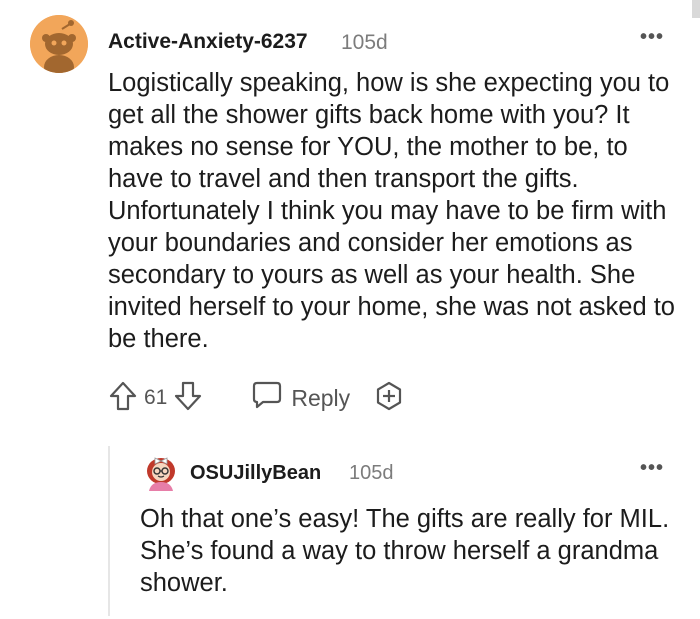 Image resolution: width=700 pixels, height=619 pixels. Describe the element at coordinates (208, 42) in the screenshot. I see `comment-author: Active-Anxiety-6237` at that location.